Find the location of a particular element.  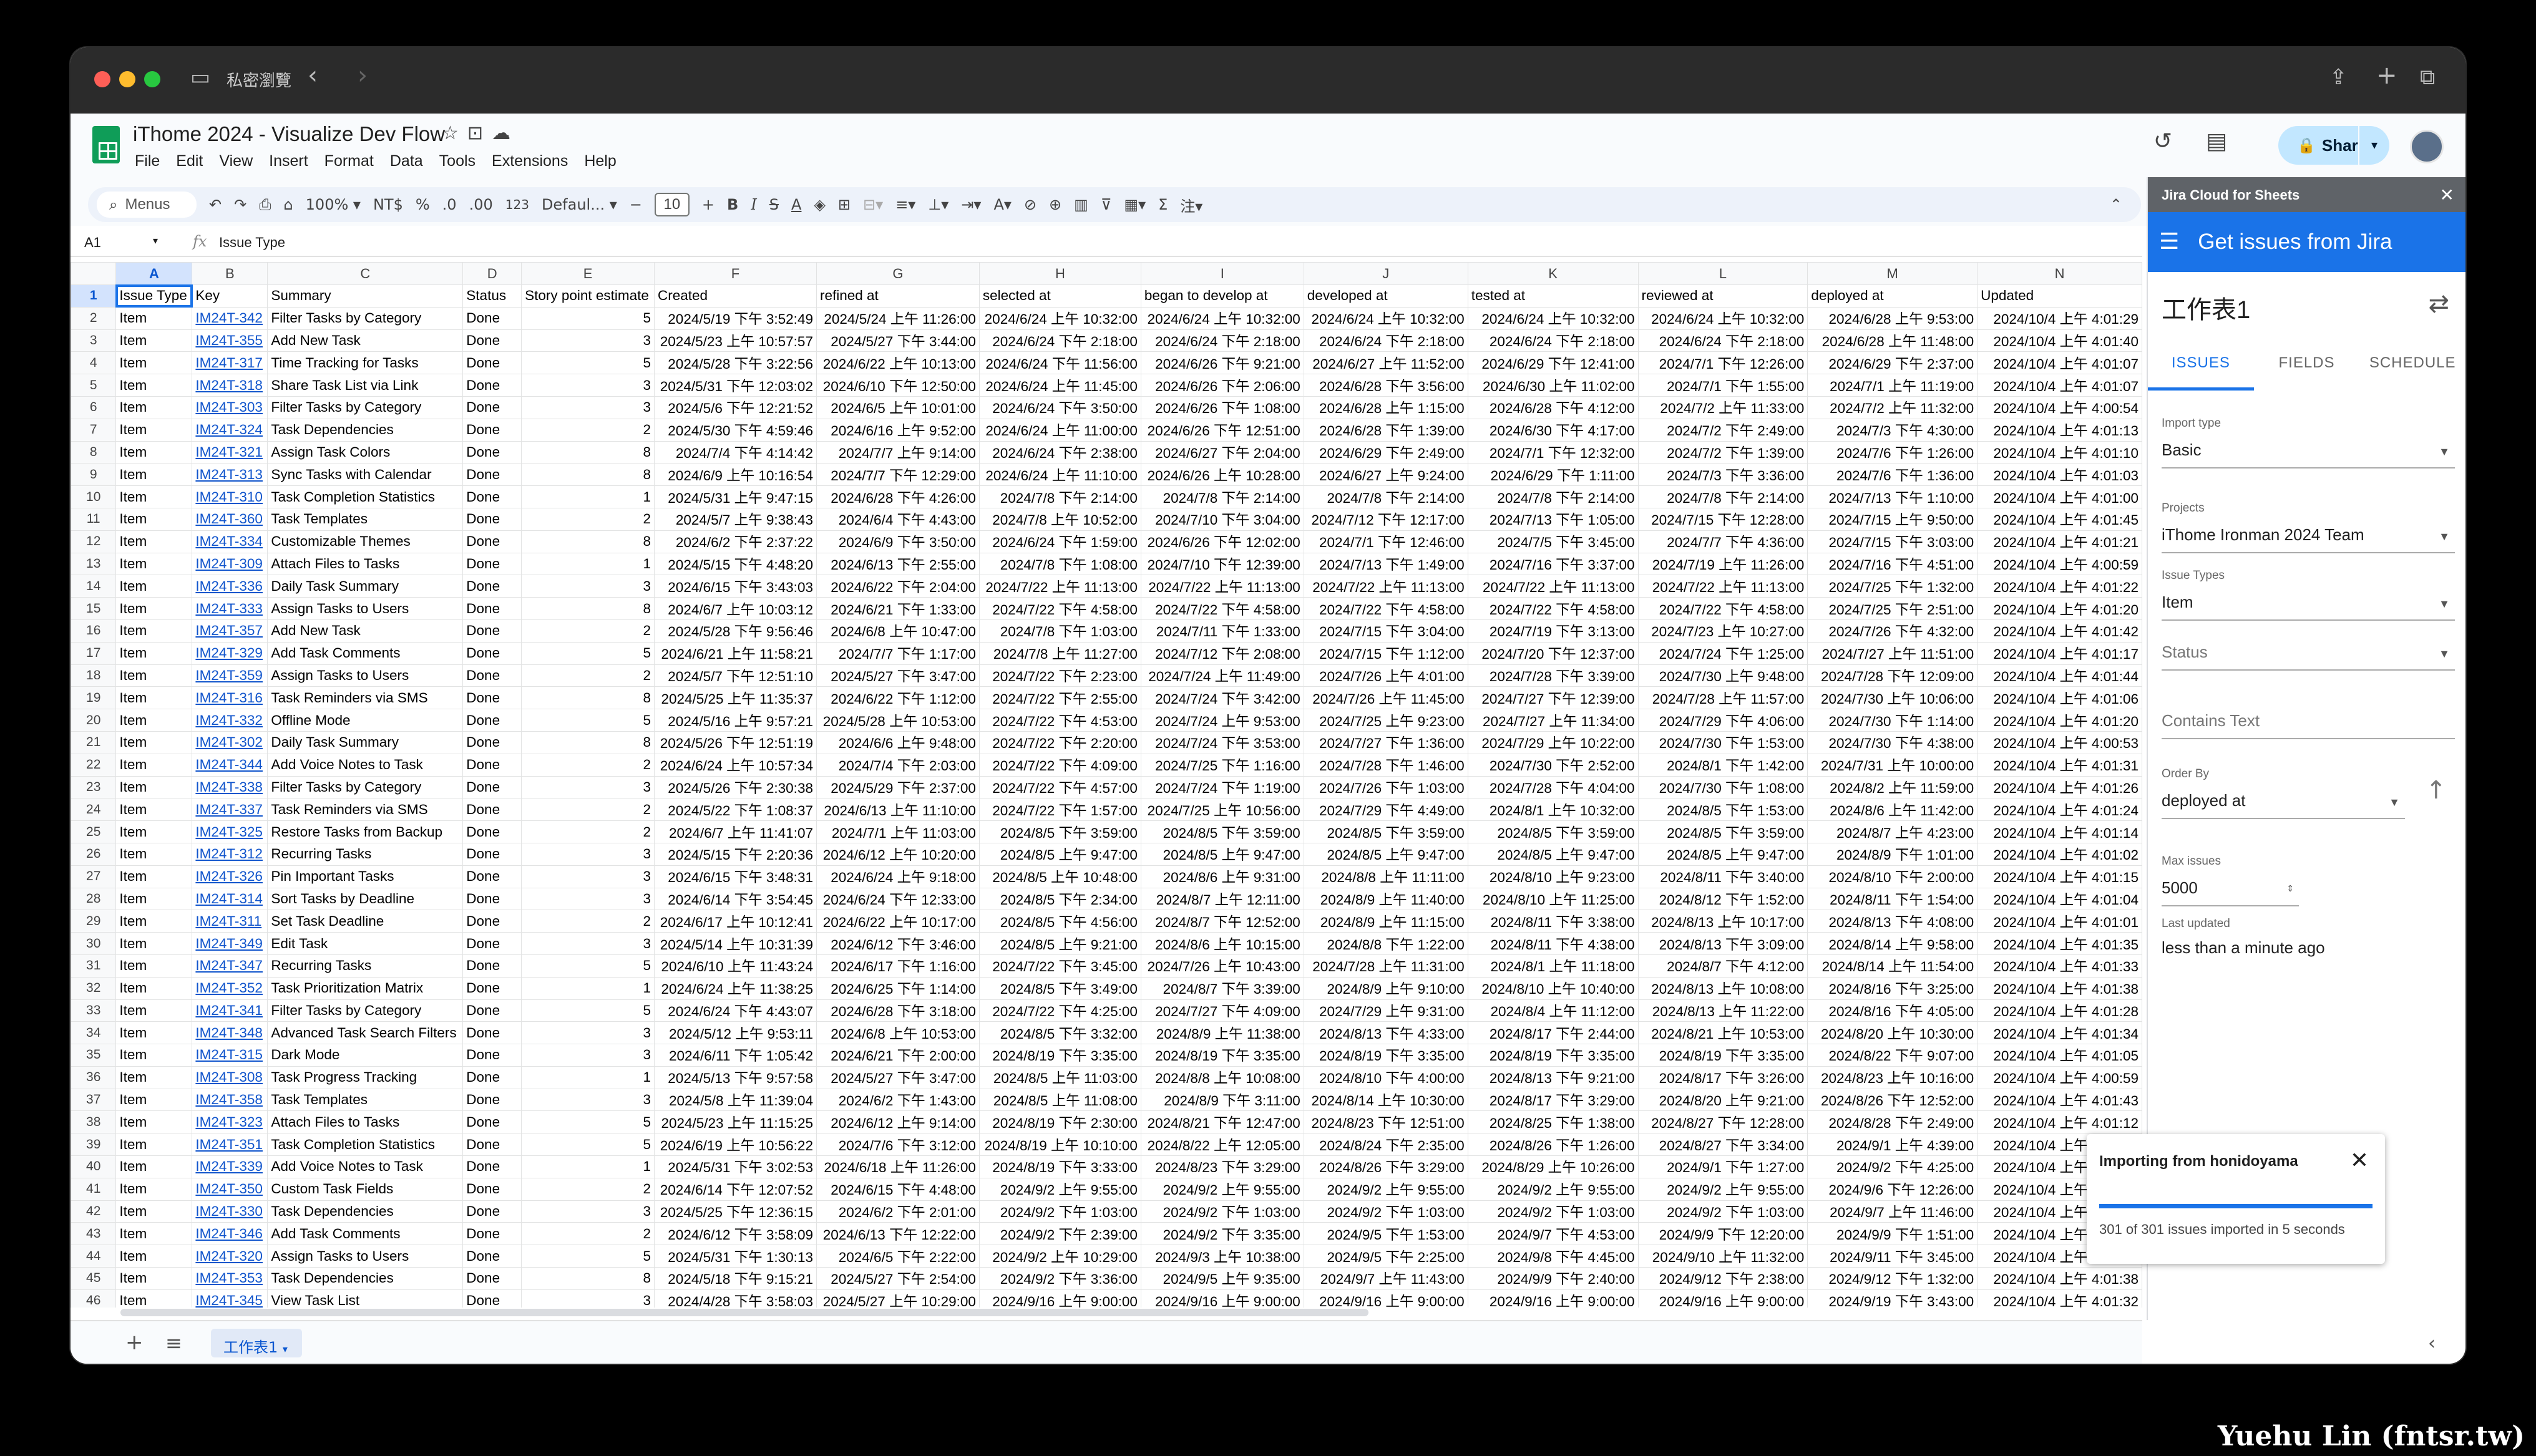

table-cell: 2024/8/8 上午 10:08:00 is located at coordinates (1222, 1077).